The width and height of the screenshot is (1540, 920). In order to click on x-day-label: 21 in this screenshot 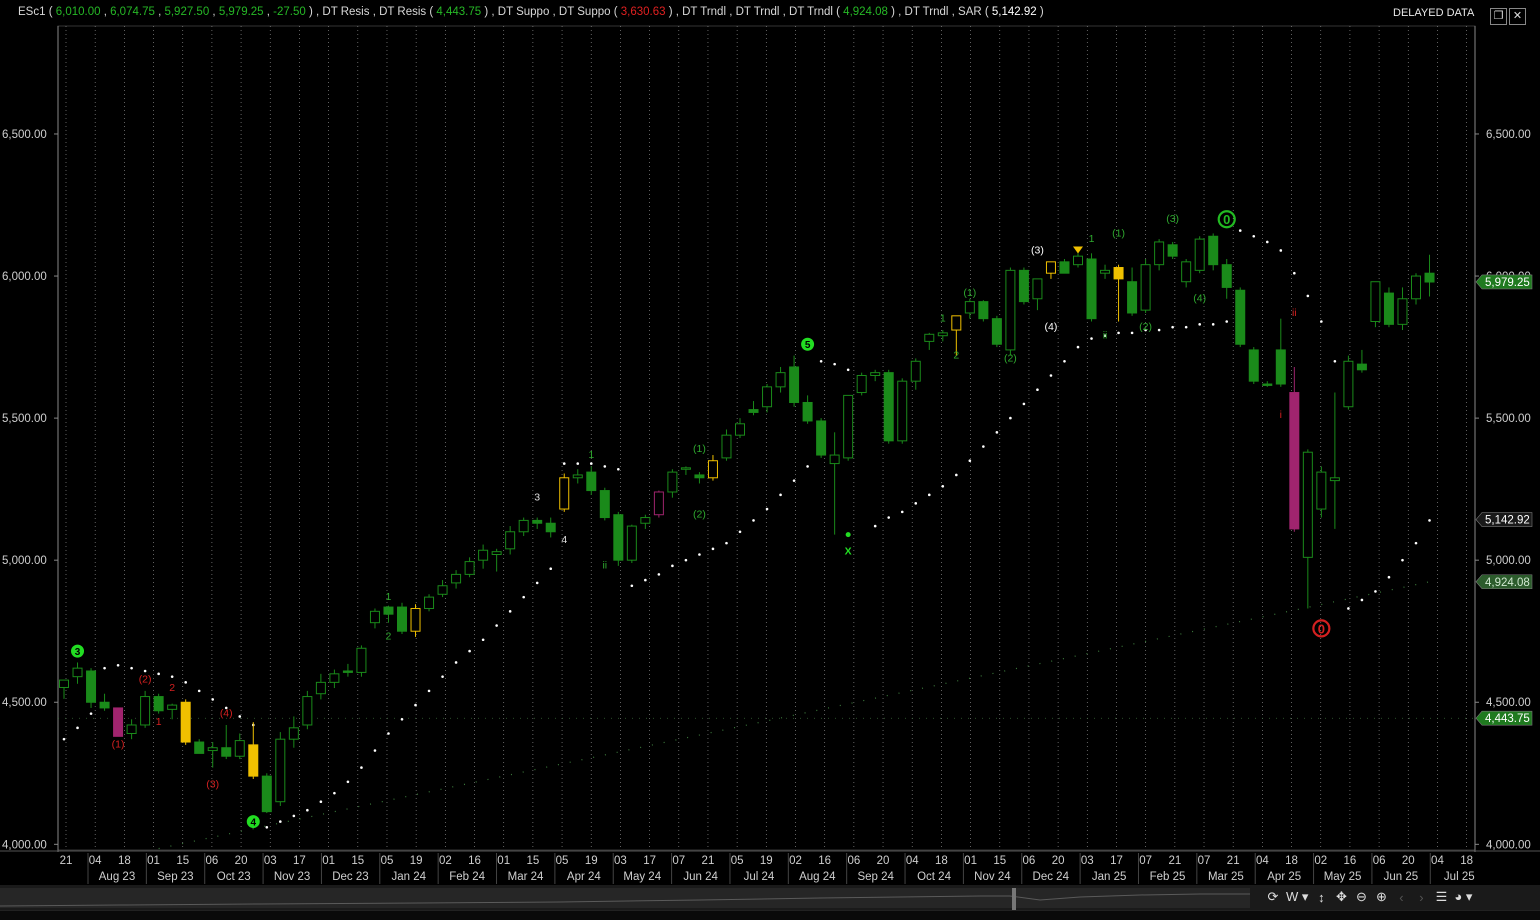, I will do `click(1174, 861)`.